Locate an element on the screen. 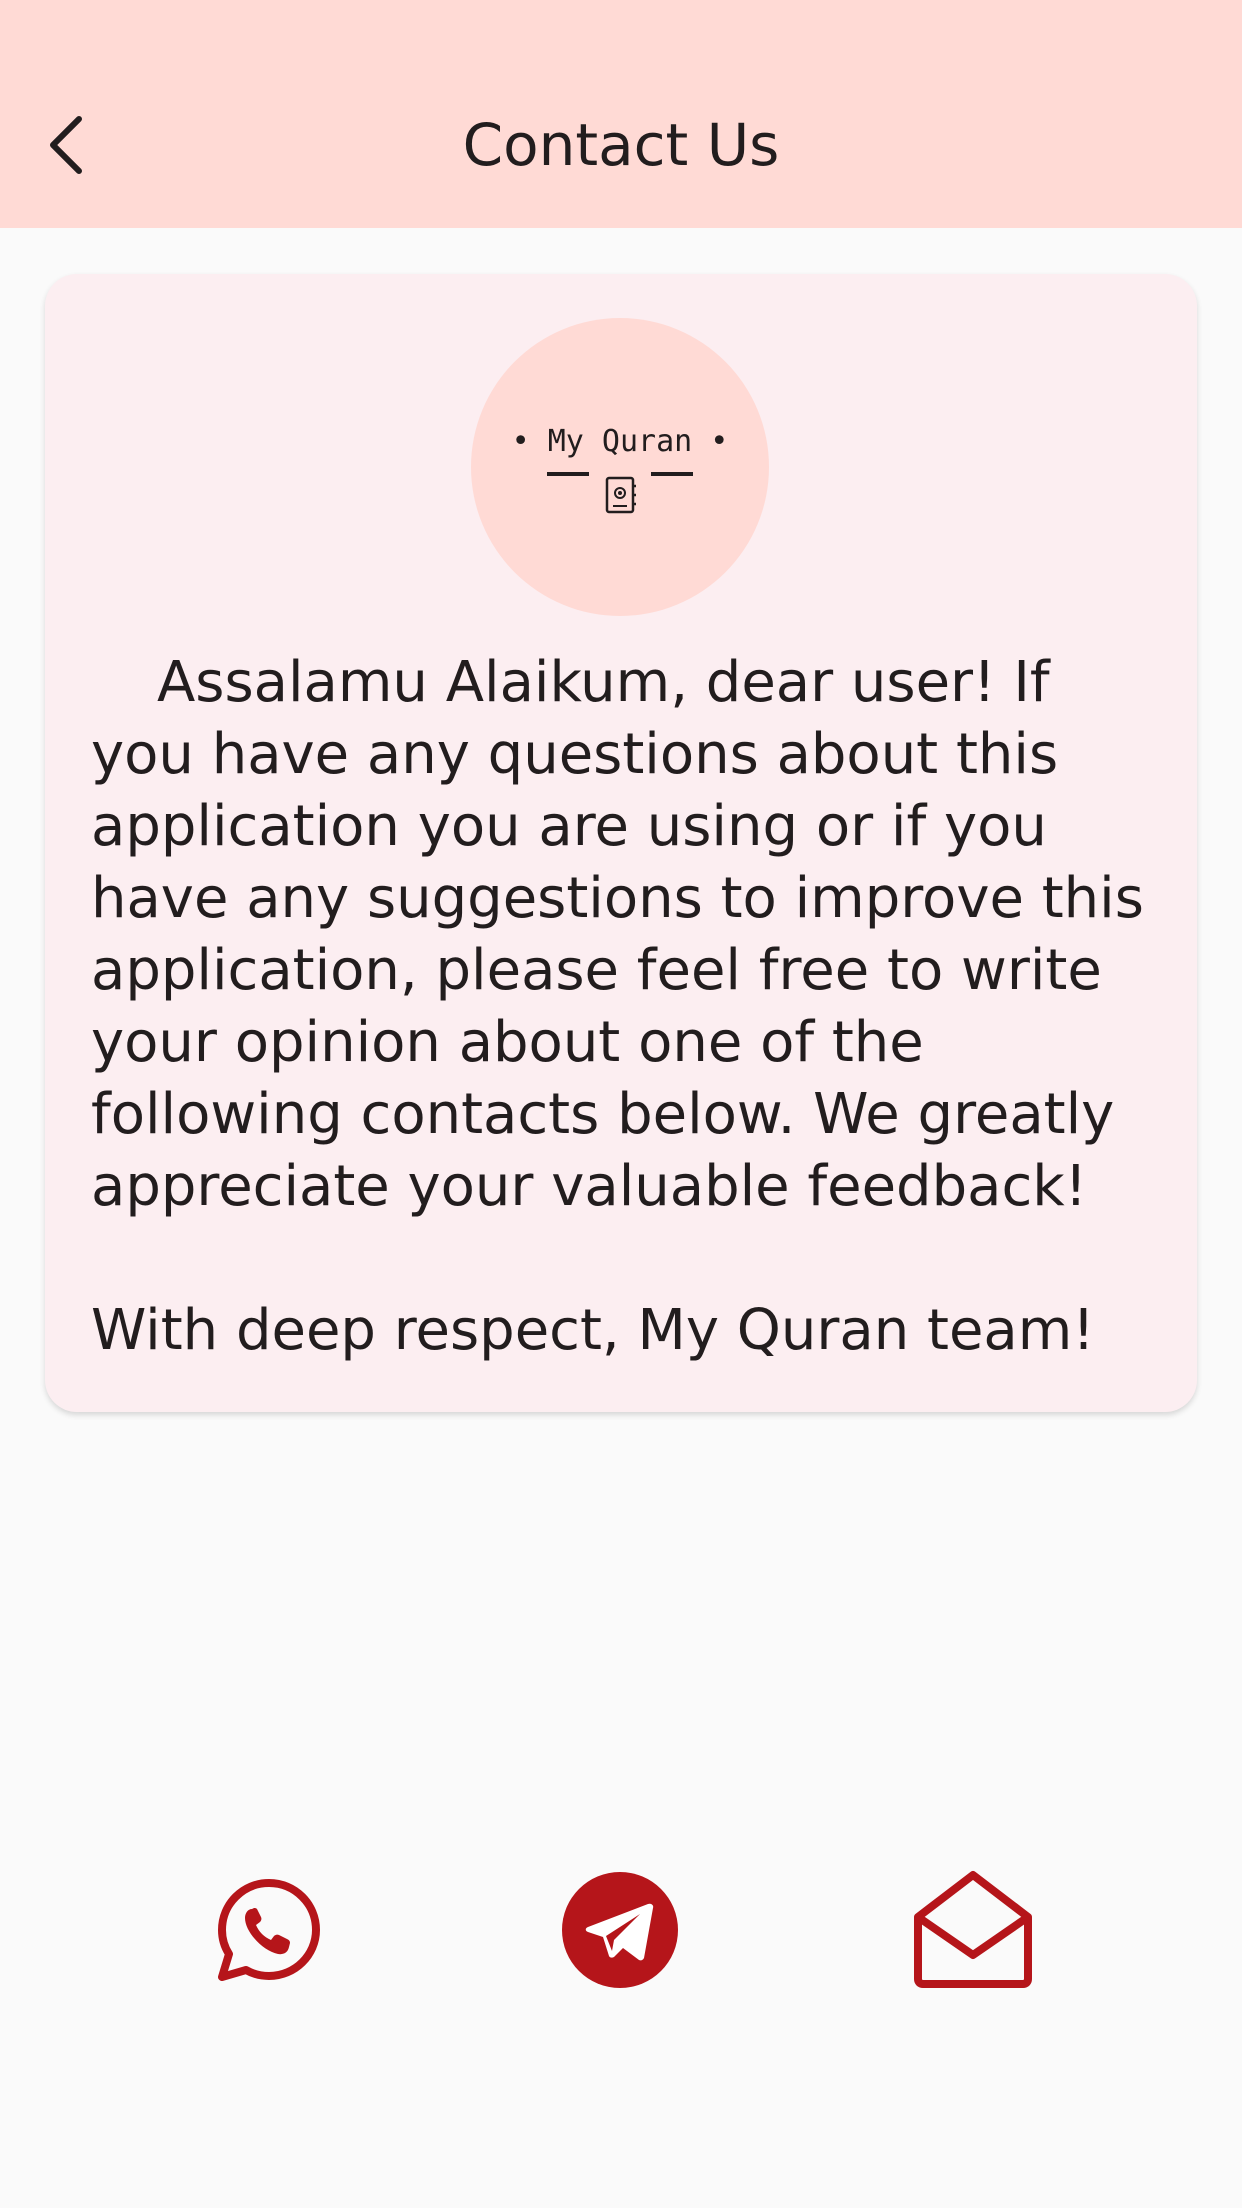 Image resolution: width=1242 pixels, height=2208 pixels. page-title: Contact Us is located at coordinates (621, 145).